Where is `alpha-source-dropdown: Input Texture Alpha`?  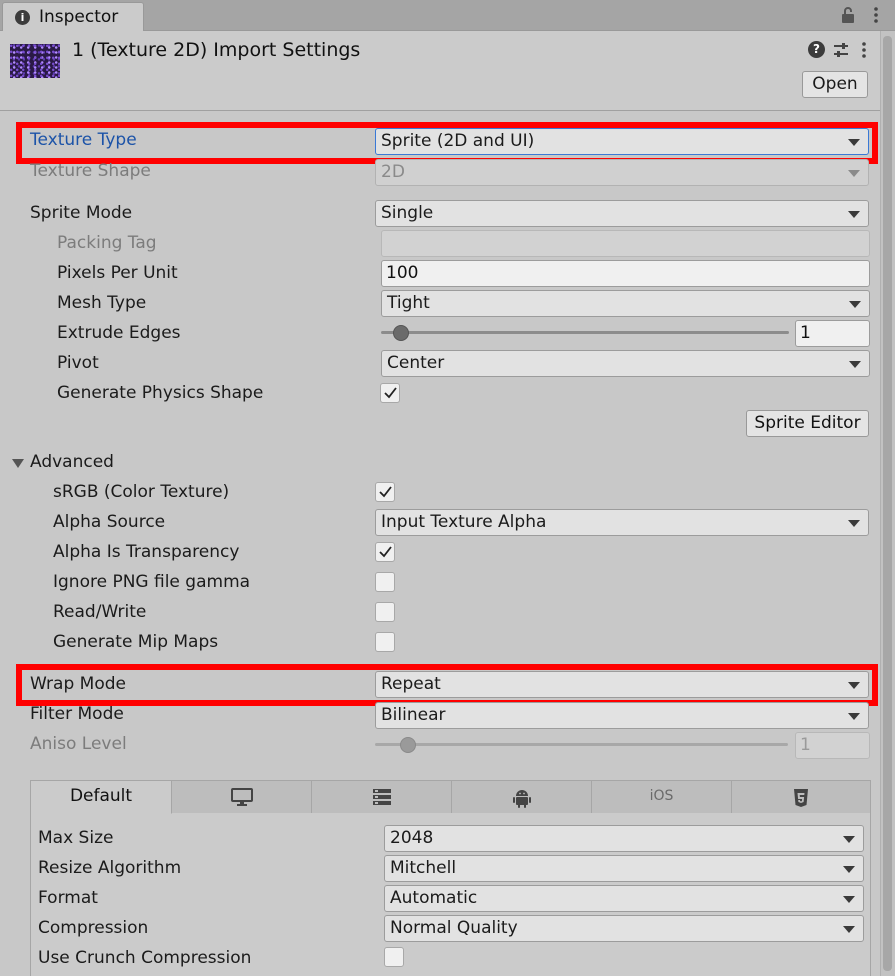
alpha-source-dropdown: Input Texture Alpha is located at coordinates (622, 522).